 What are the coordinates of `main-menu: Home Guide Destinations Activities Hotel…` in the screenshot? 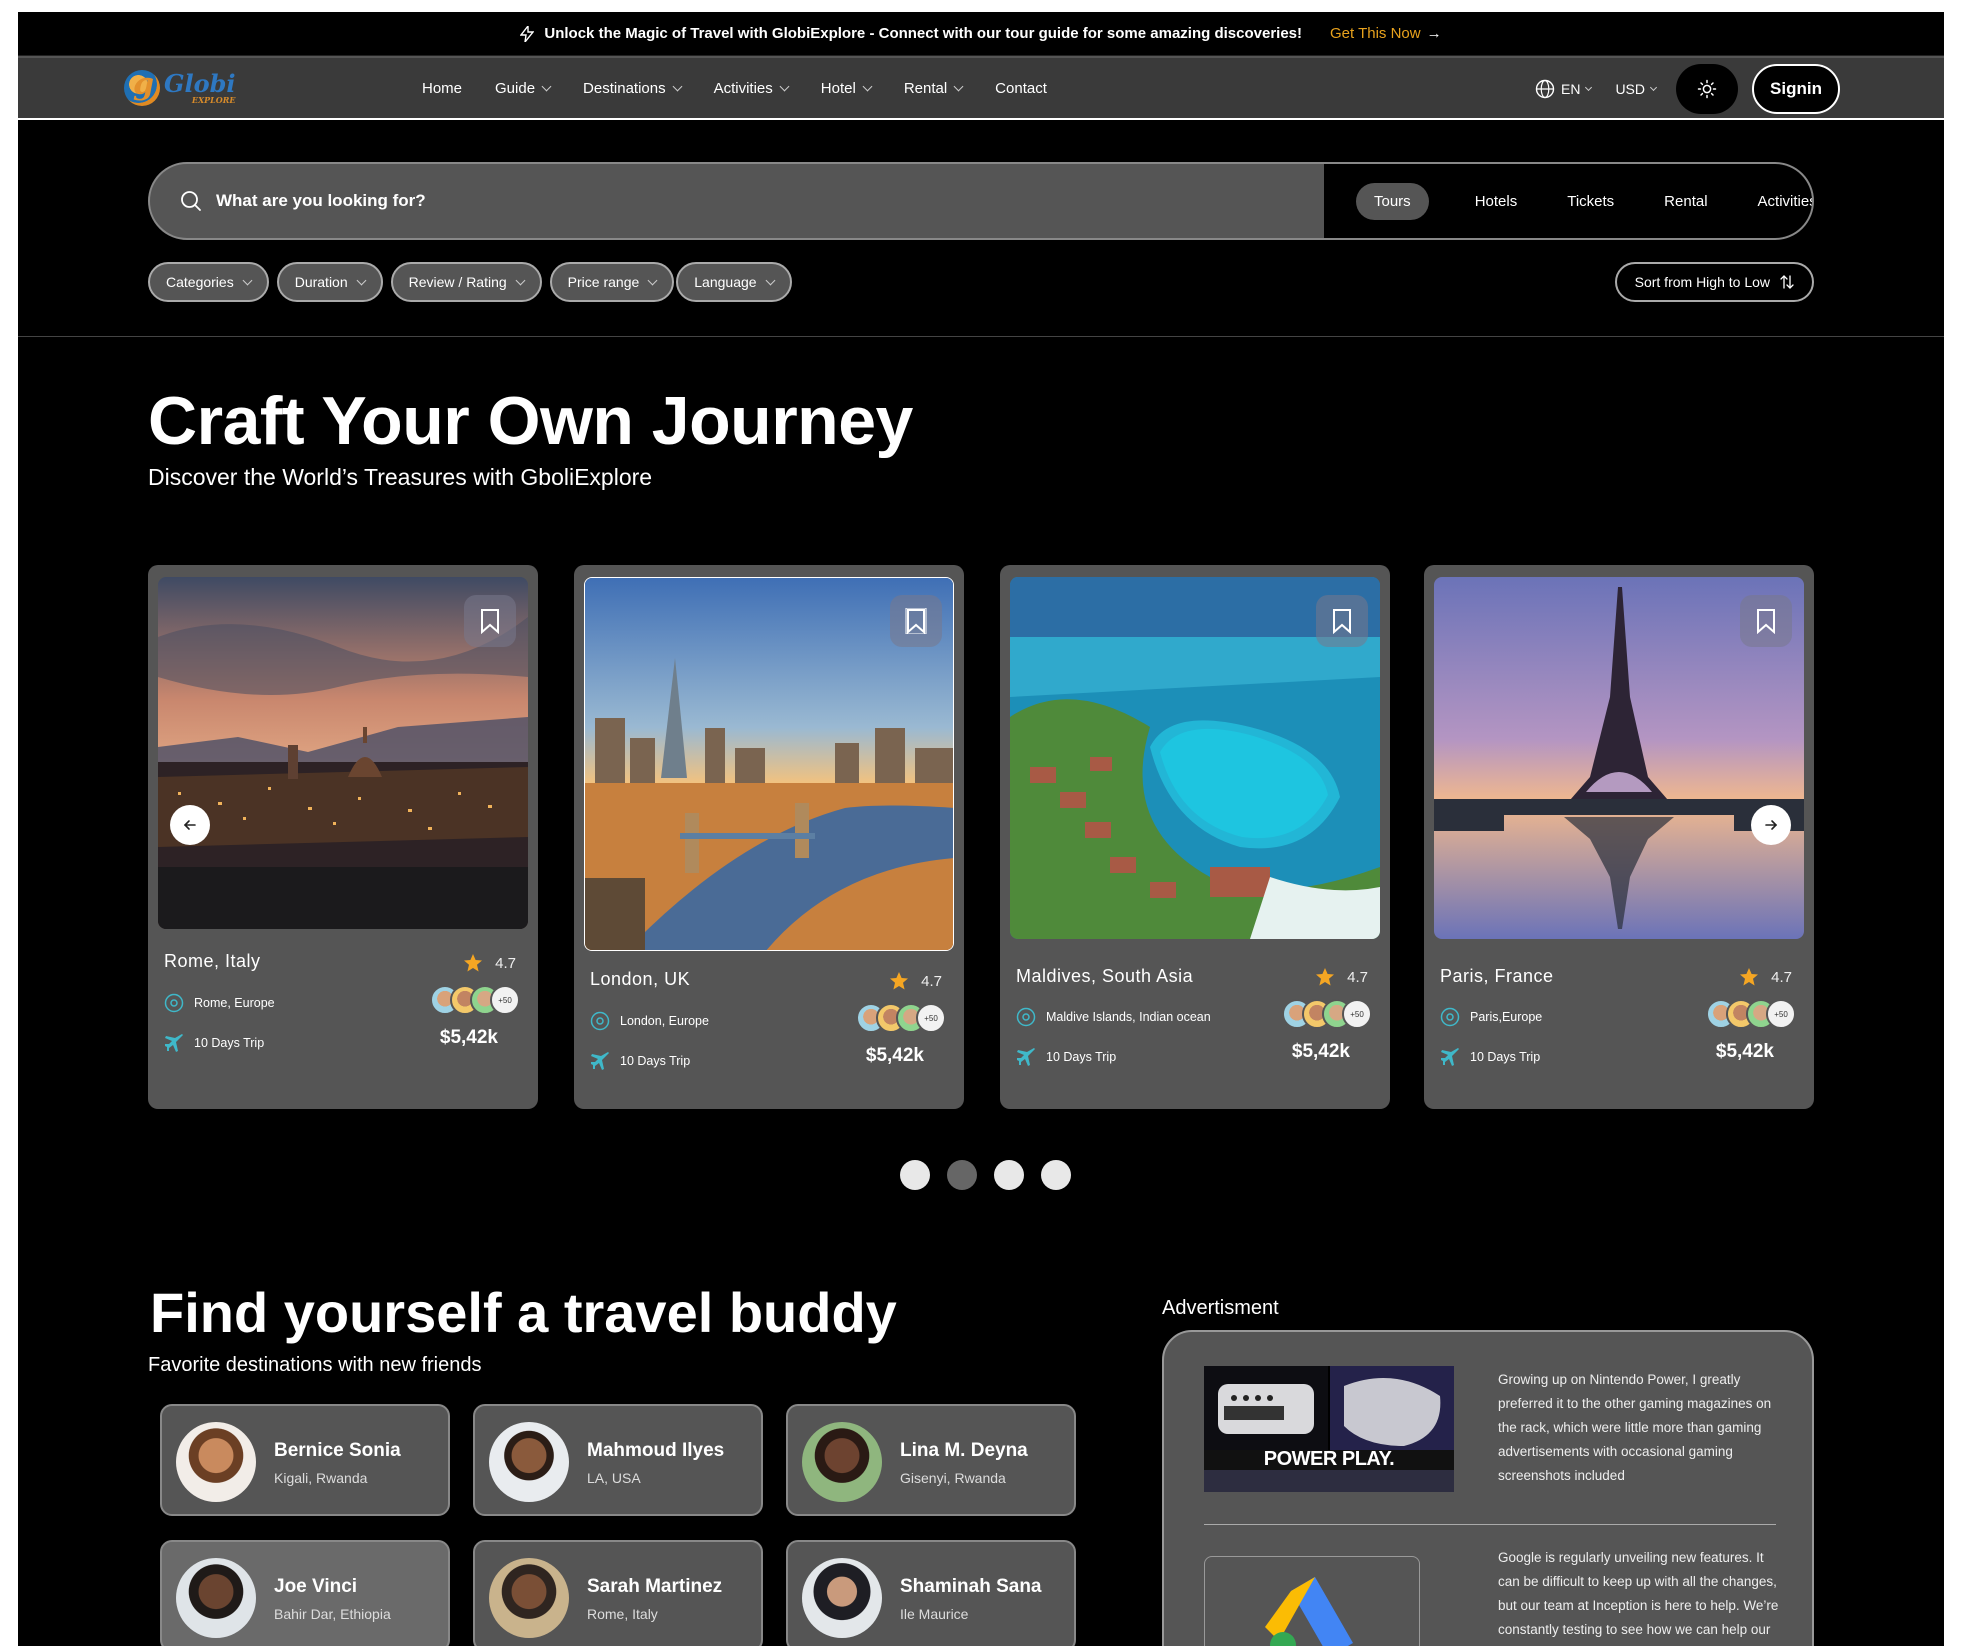 It's located at (751, 88).